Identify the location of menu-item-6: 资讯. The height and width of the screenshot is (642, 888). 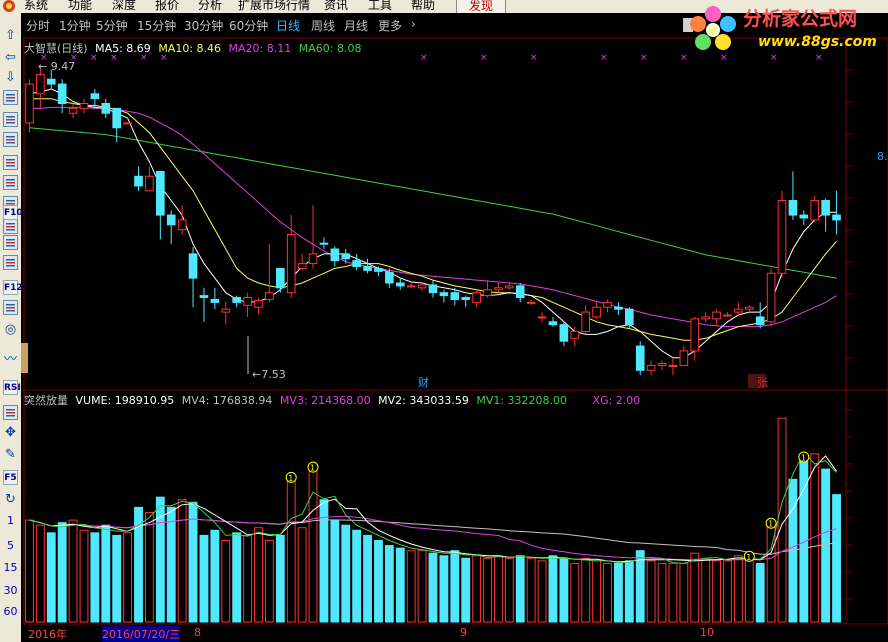
(336, 6).